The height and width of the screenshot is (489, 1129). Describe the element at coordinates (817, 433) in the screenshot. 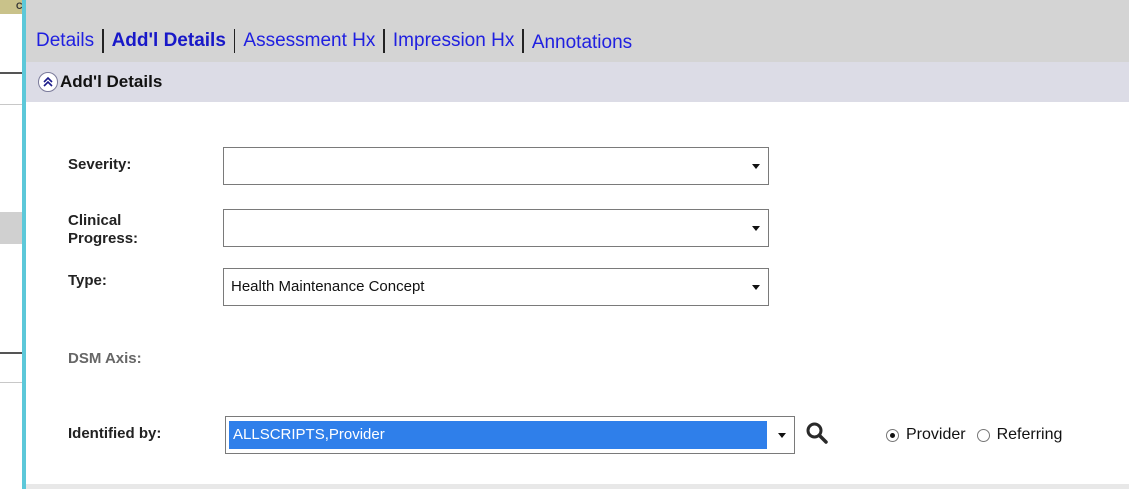

I see `search-icon` at that location.